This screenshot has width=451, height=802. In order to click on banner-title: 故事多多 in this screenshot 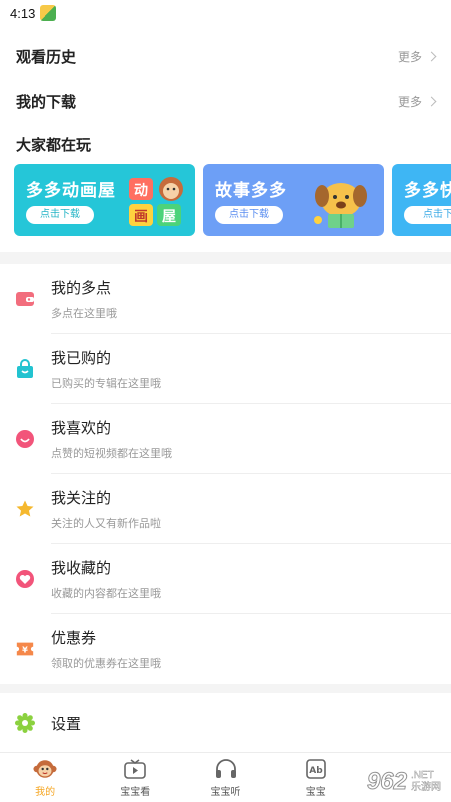, I will do `click(251, 190)`.